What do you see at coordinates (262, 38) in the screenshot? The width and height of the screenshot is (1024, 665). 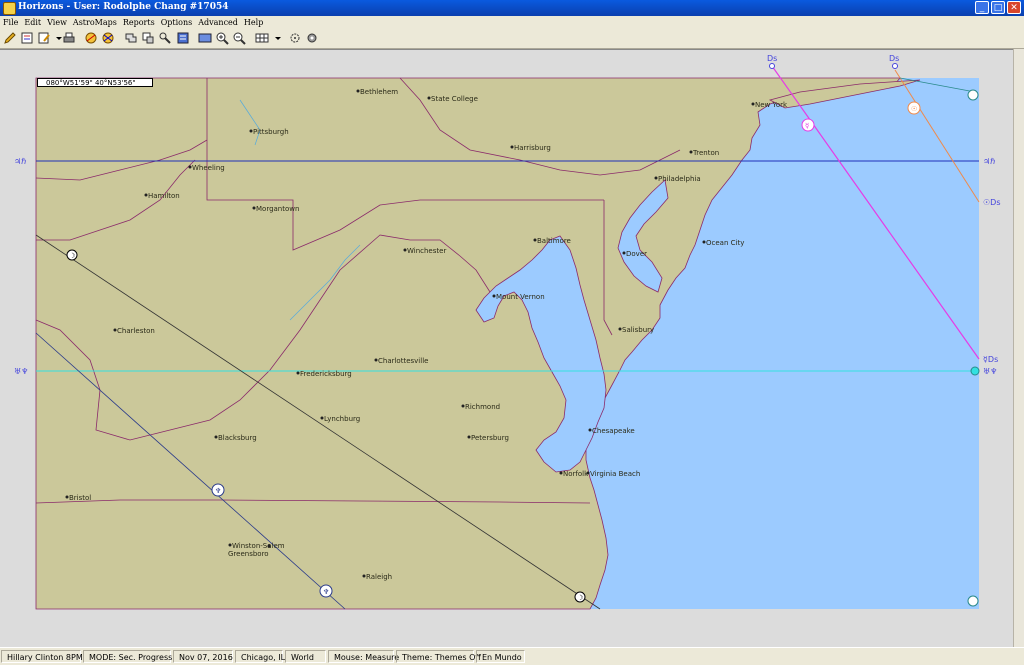 I see `grid-icon` at bounding box center [262, 38].